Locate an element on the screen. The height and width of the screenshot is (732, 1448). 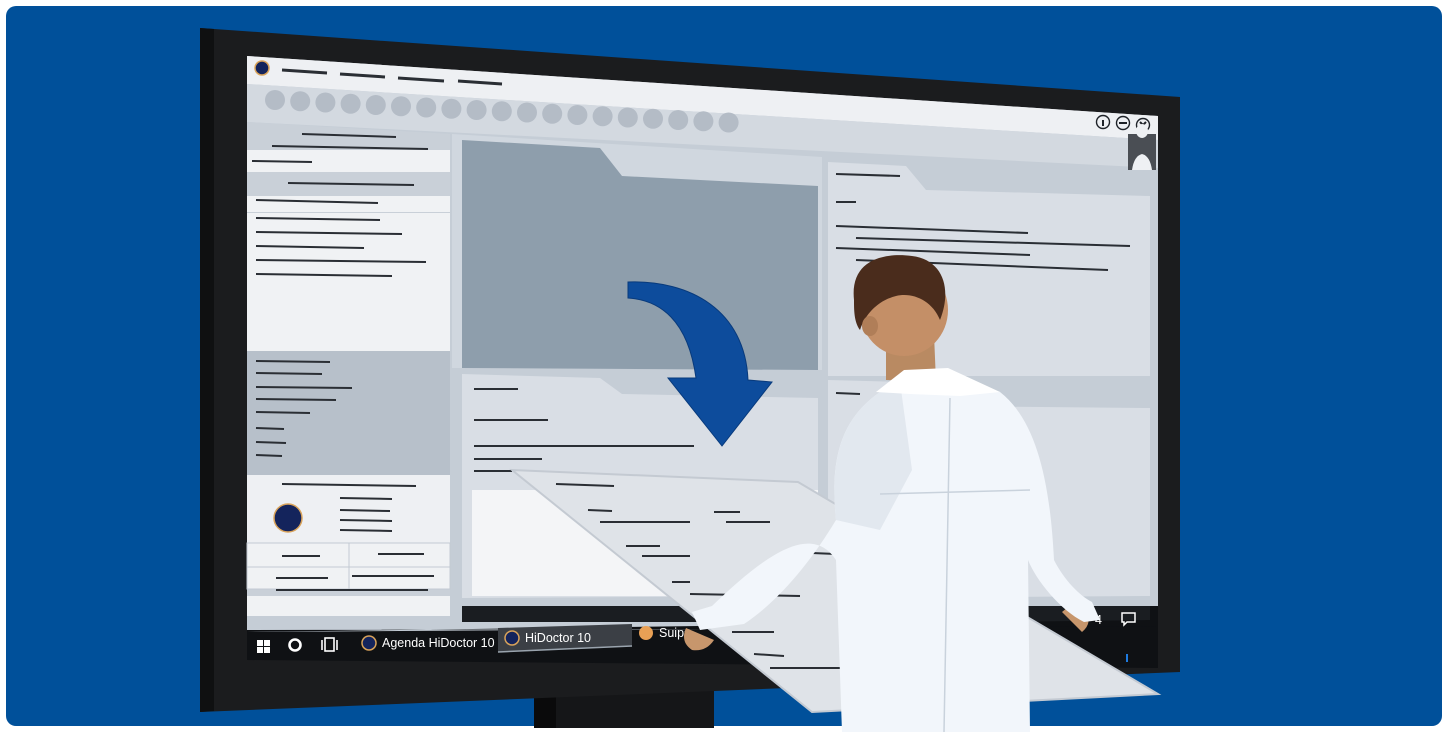
center-top-panel is located at coordinates (637, 252).